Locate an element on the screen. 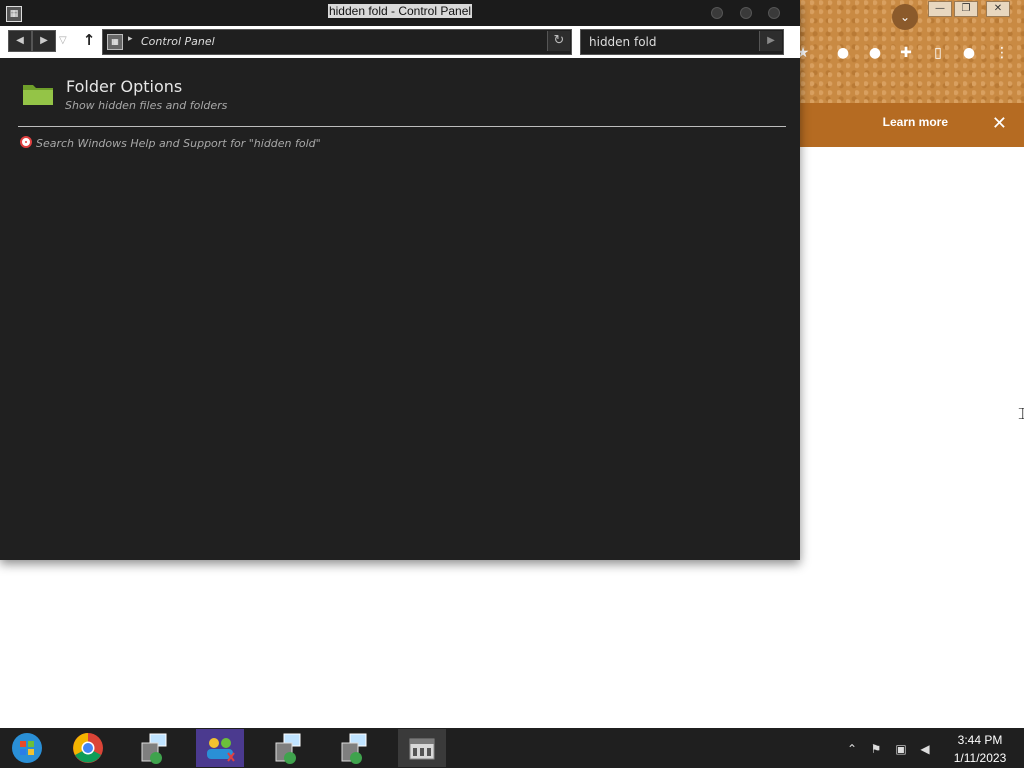 The width and height of the screenshot is (1024, 771). recent-pages-chevron-icon: ▽ is located at coordinates (66, 41).